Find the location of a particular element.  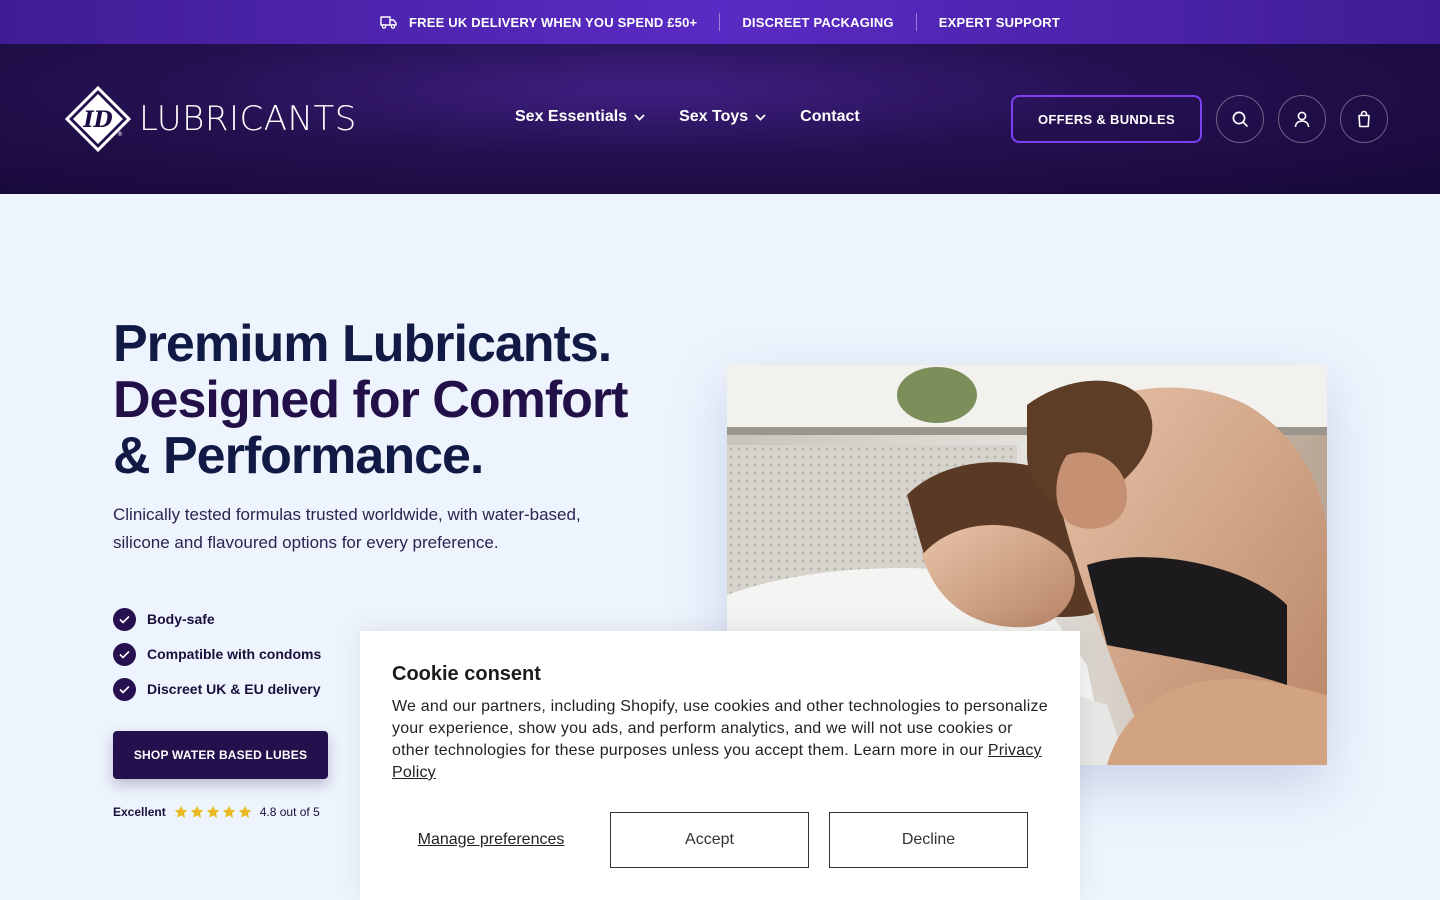

site-logo: ID ® LUBRICANTS is located at coordinates (210, 119).